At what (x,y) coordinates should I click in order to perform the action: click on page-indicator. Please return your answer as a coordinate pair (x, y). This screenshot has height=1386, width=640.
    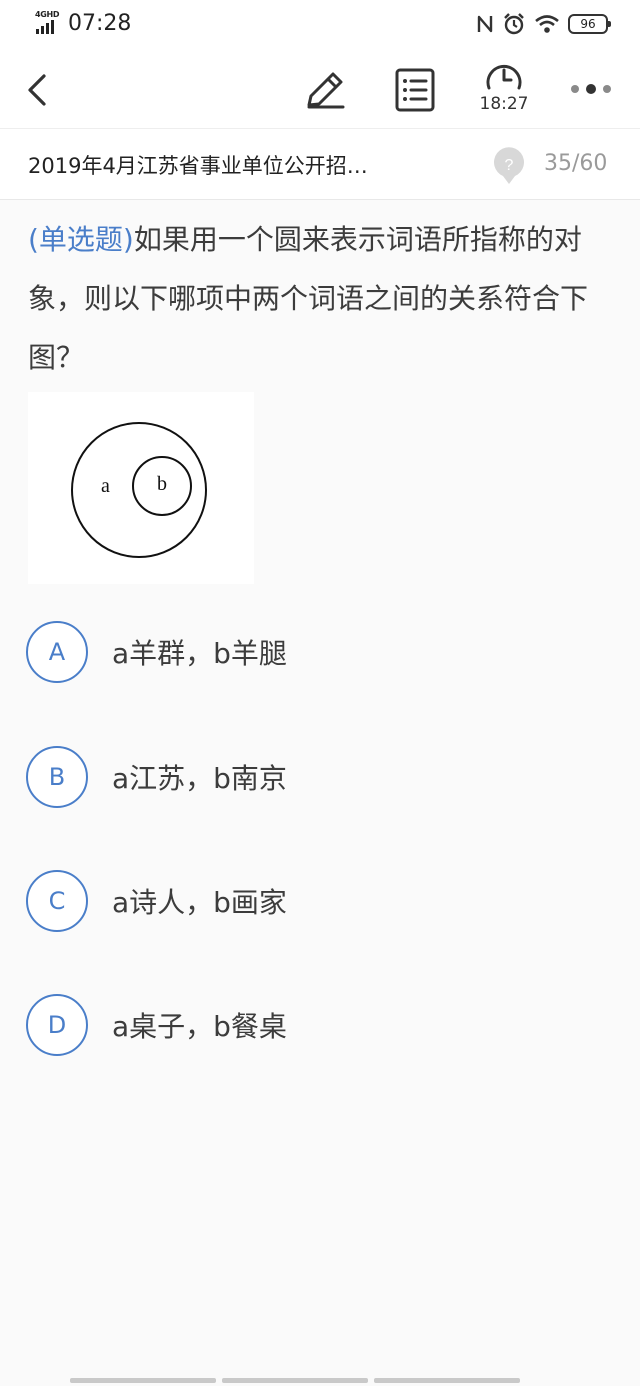
    Looking at the image, I should click on (295, 1380).